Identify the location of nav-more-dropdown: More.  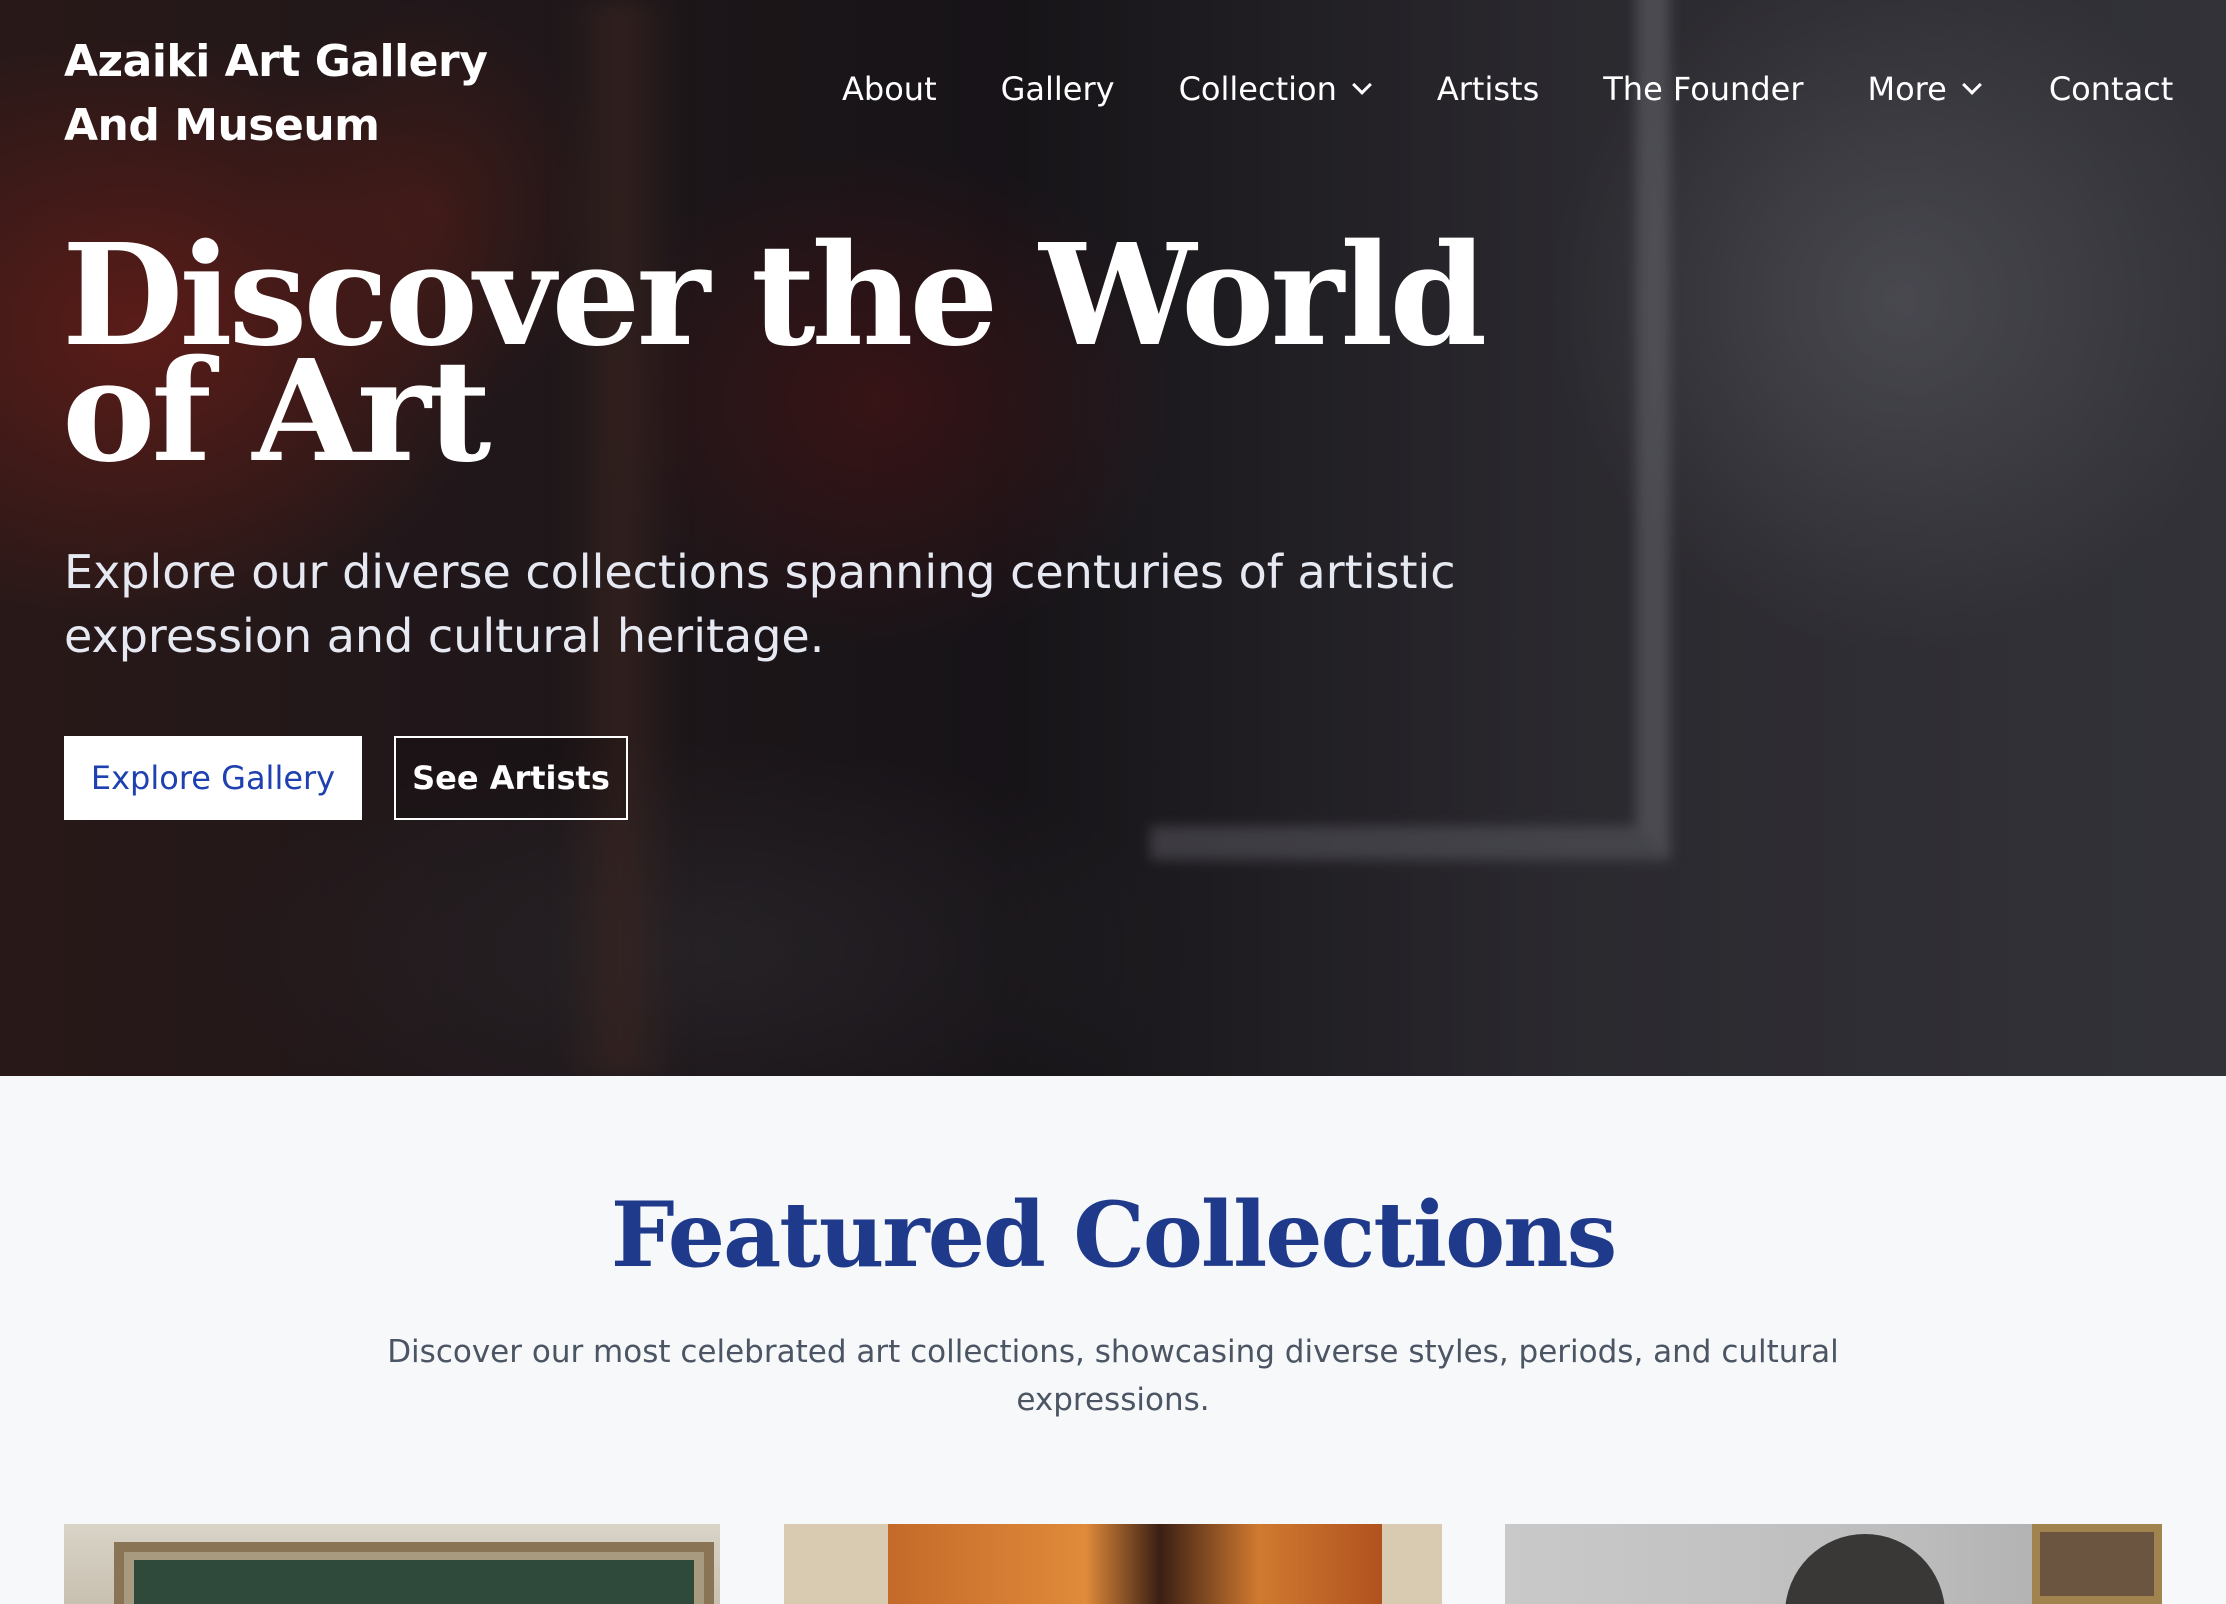
(1924, 89).